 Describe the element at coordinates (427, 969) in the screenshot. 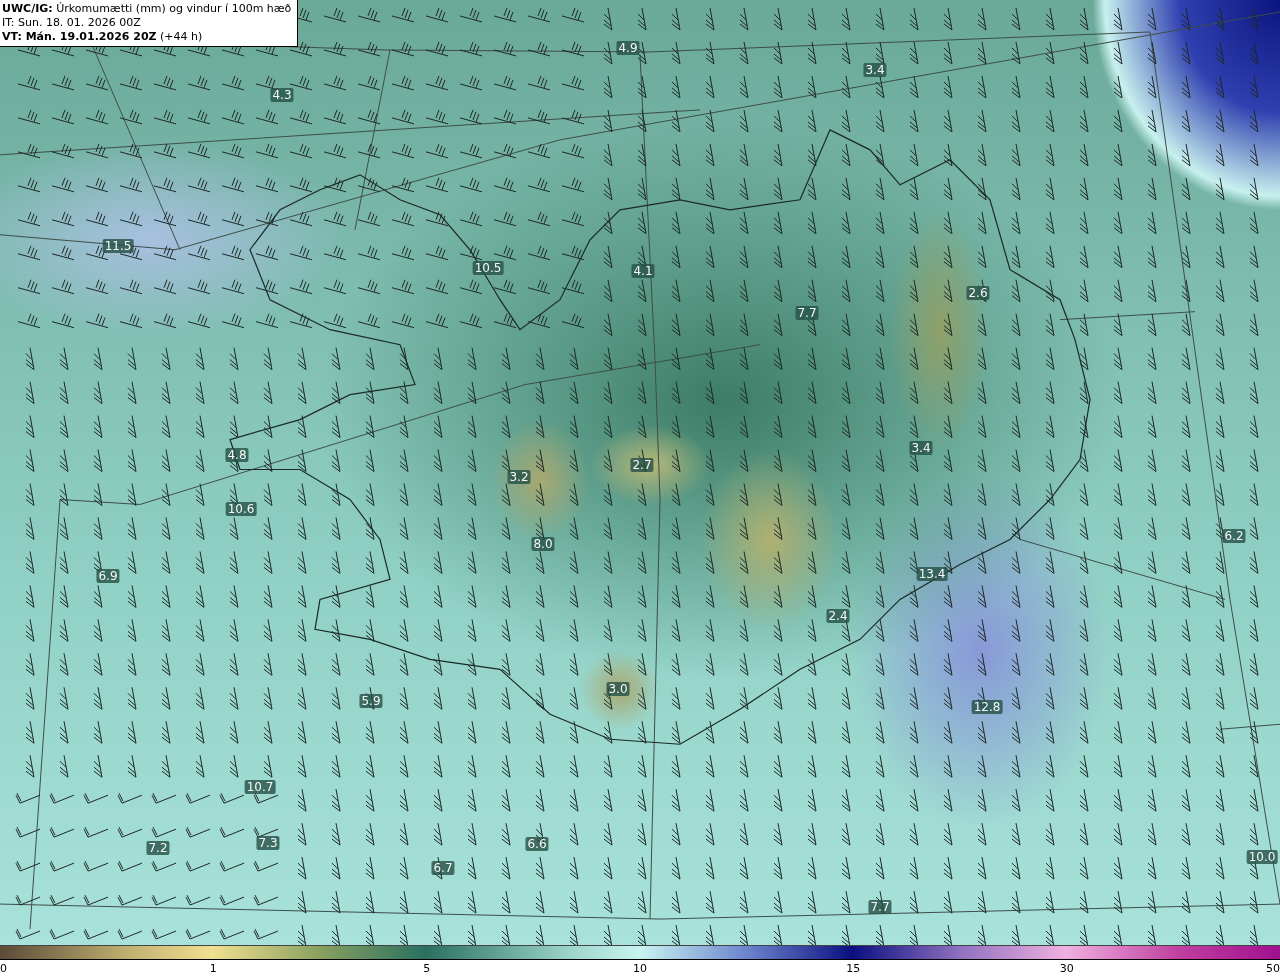

I see `scale-tick-label: 5` at that location.